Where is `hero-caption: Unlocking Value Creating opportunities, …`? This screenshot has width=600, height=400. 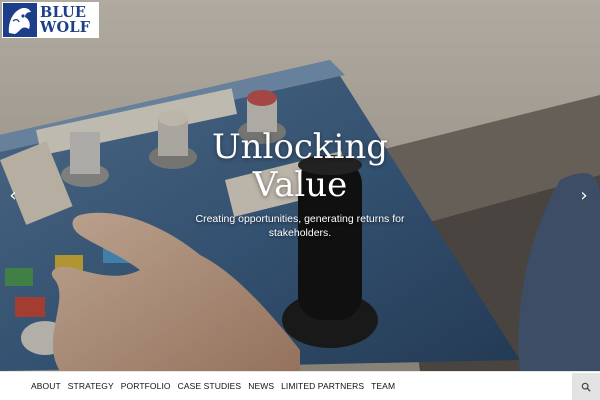 hero-caption: Unlocking Value Creating opportunities, … is located at coordinates (300, 184).